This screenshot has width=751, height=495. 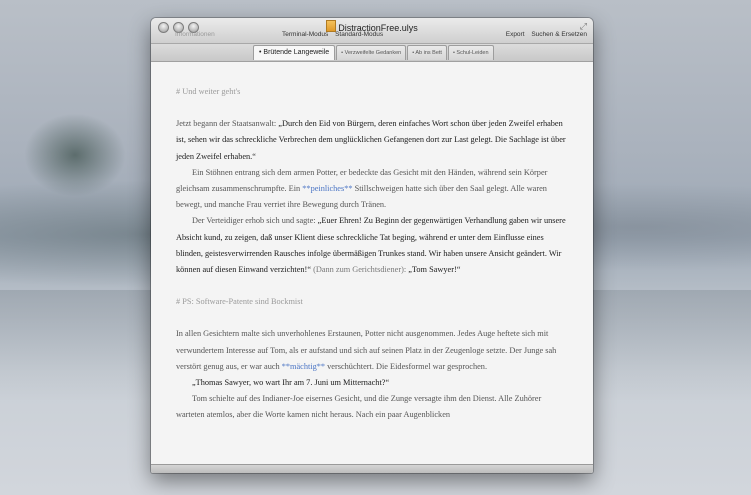 What do you see at coordinates (327, 189) in the screenshot?
I see `bold-markup: **peinliches**` at bounding box center [327, 189].